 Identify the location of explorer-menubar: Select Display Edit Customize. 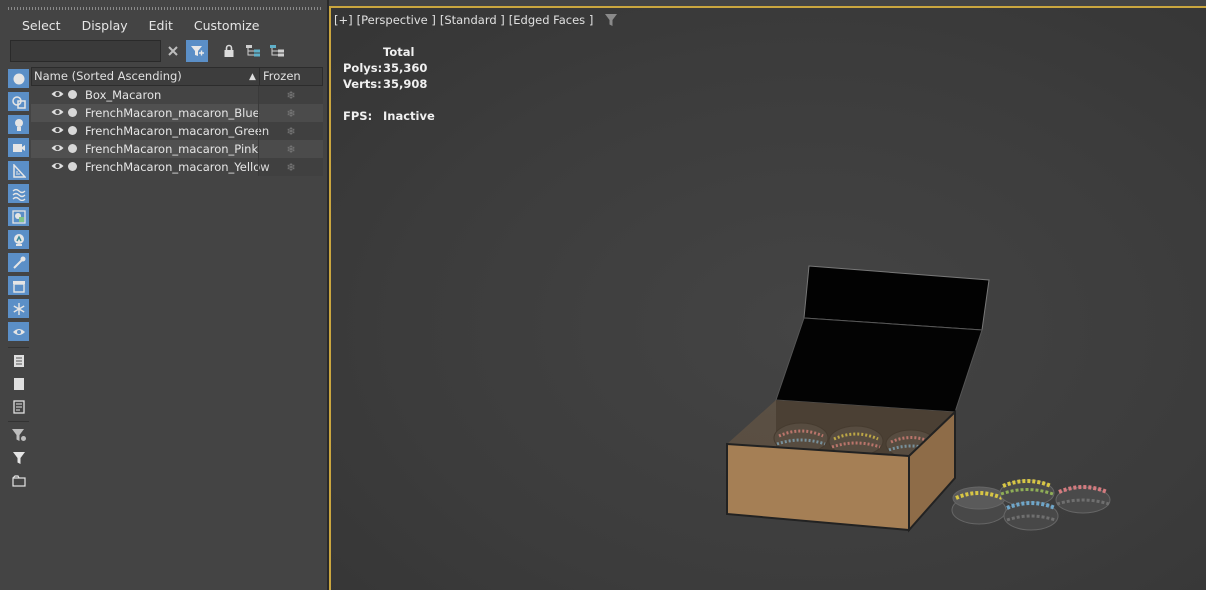
(134, 26).